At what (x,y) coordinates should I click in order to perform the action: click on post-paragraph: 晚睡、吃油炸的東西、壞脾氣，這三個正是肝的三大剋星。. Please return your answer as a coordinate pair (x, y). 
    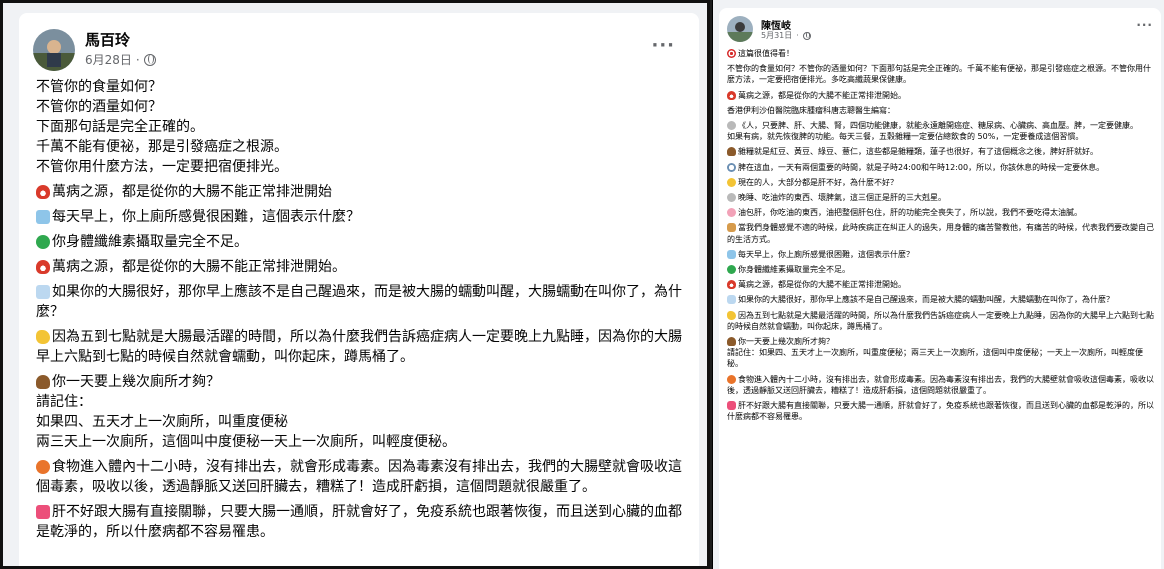
    Looking at the image, I should click on (941, 197).